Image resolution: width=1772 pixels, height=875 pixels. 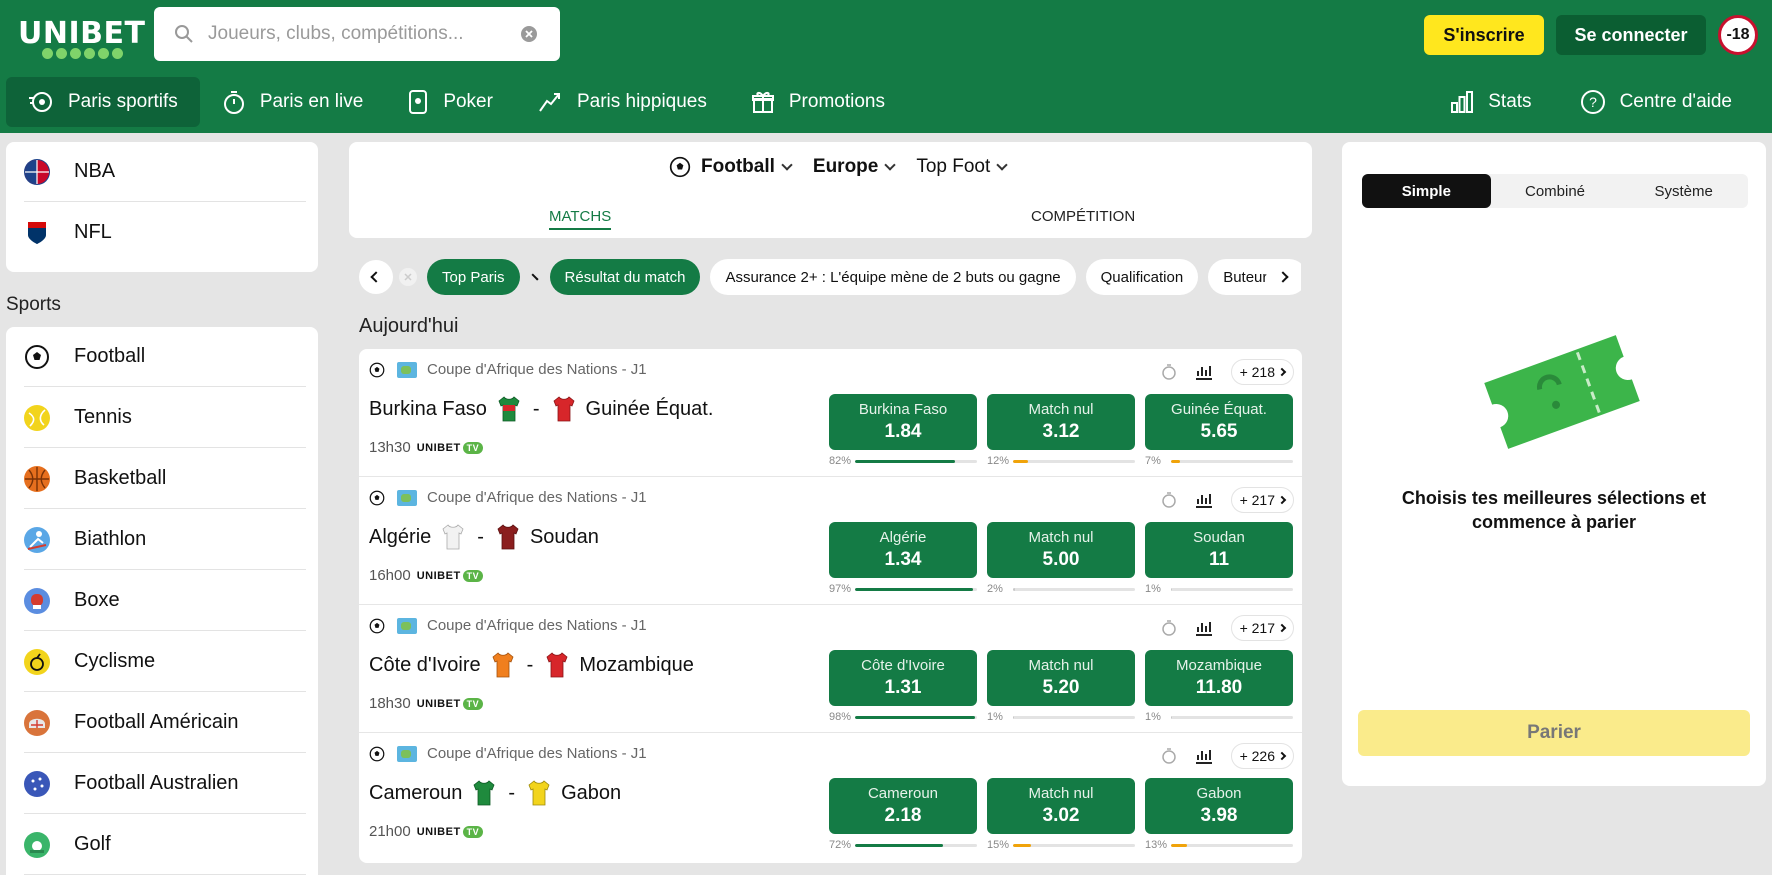 What do you see at coordinates (529, 34) in the screenshot?
I see `clear-search-icon` at bounding box center [529, 34].